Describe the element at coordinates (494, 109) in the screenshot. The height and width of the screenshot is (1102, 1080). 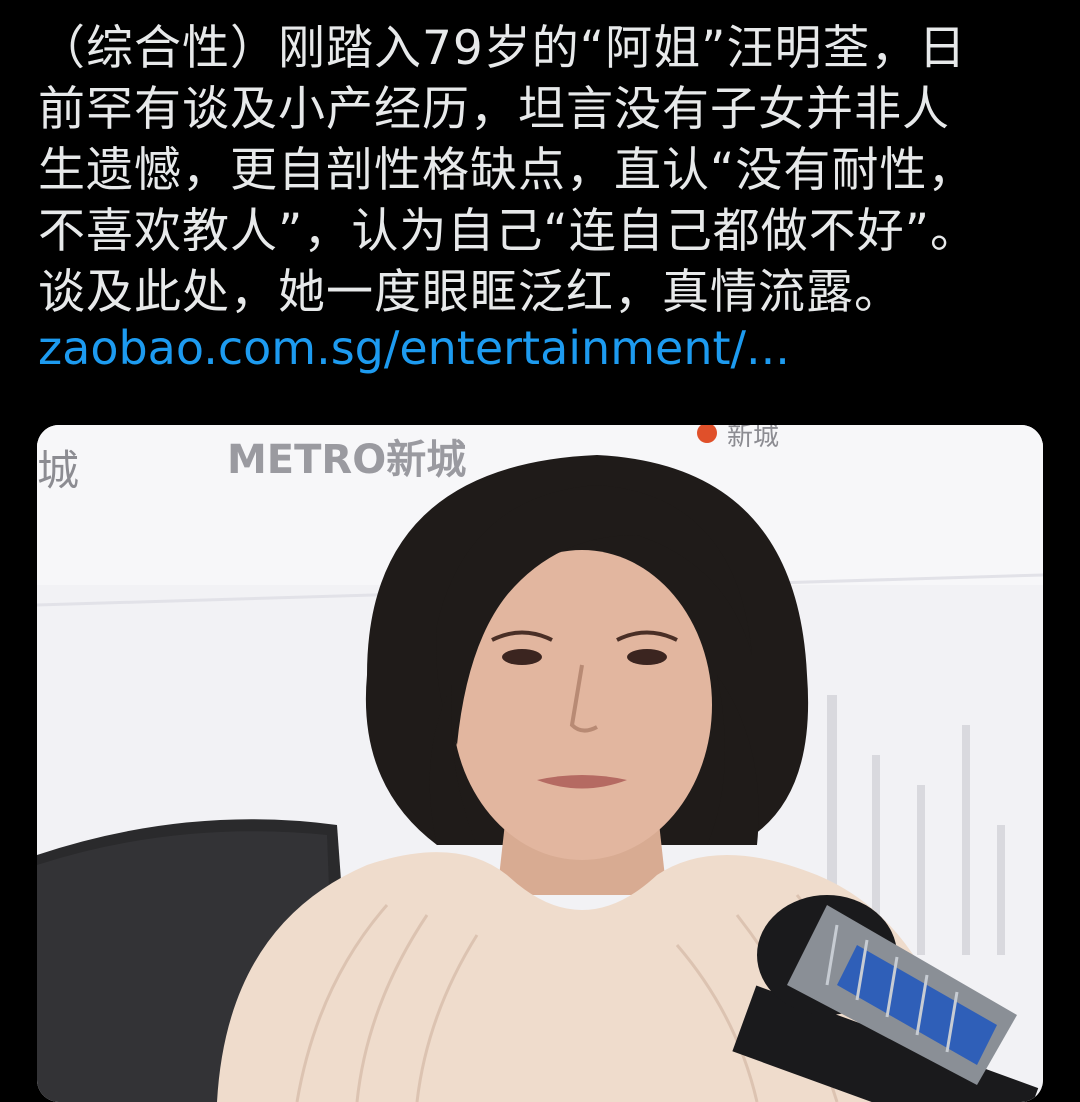
I see `post-text-line: 前罕有谈及小产经历，坦言没有子女并非人` at that location.